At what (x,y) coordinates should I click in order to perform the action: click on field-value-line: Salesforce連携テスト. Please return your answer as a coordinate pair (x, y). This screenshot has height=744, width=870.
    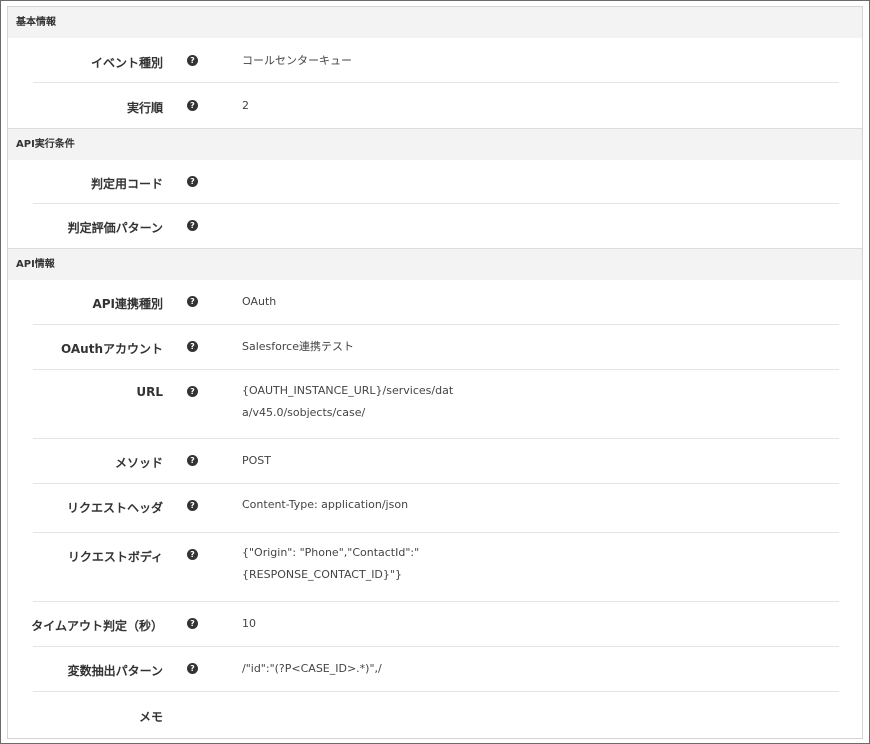
    Looking at the image, I should click on (298, 346).